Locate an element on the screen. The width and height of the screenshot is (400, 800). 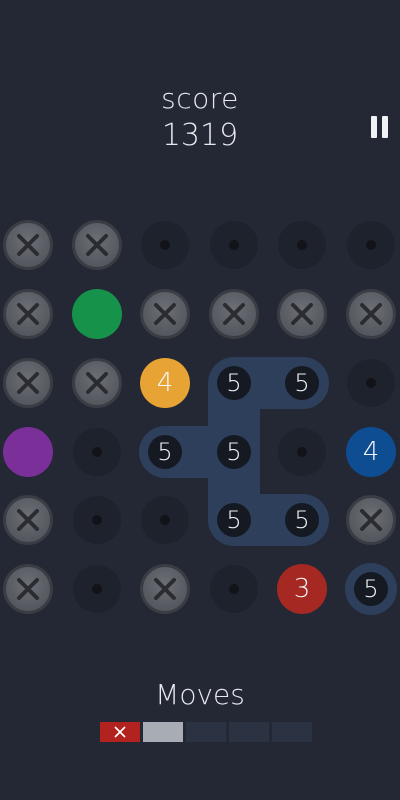
highlighted-number-tile: 5 is located at coordinates (371, 589).